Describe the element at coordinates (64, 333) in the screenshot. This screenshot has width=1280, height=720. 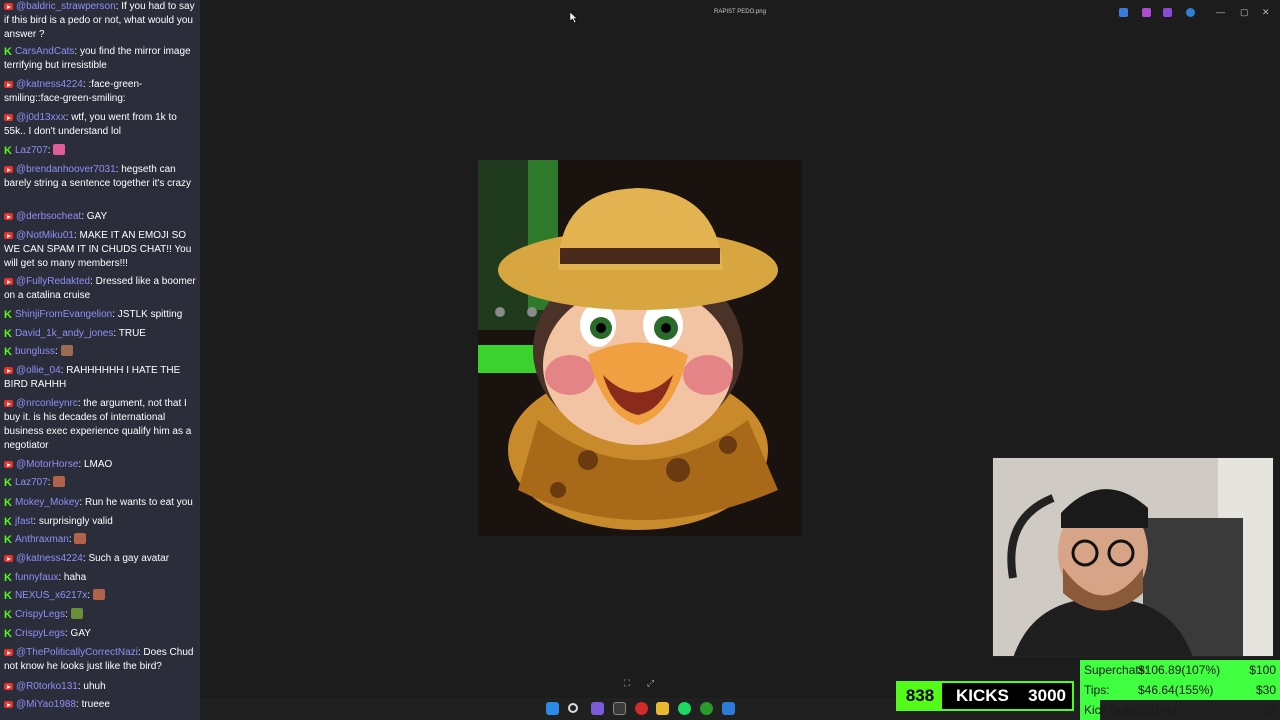
I see `chat-username: David_1k_andy_jones` at that location.